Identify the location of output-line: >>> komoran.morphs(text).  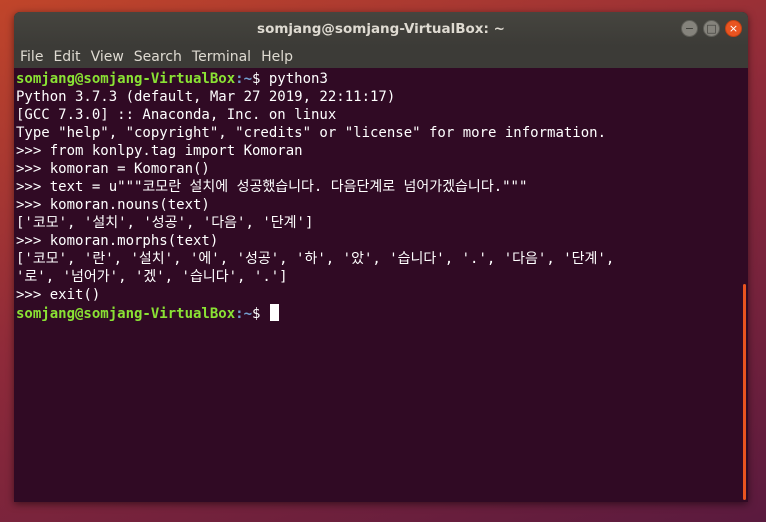
(117, 241).